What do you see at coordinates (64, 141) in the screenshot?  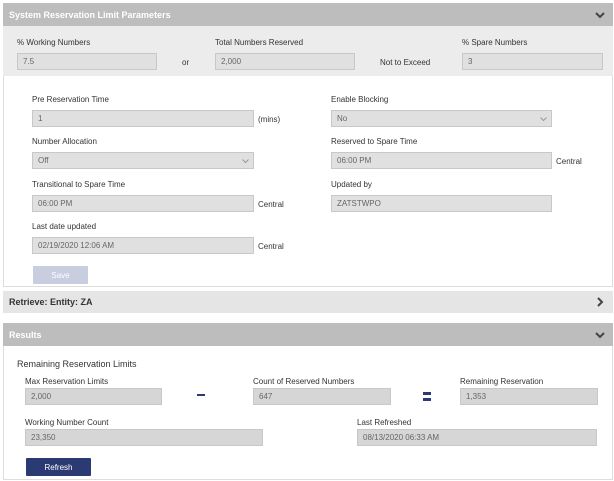 I see `number-allocation-label: Number Allocation` at bounding box center [64, 141].